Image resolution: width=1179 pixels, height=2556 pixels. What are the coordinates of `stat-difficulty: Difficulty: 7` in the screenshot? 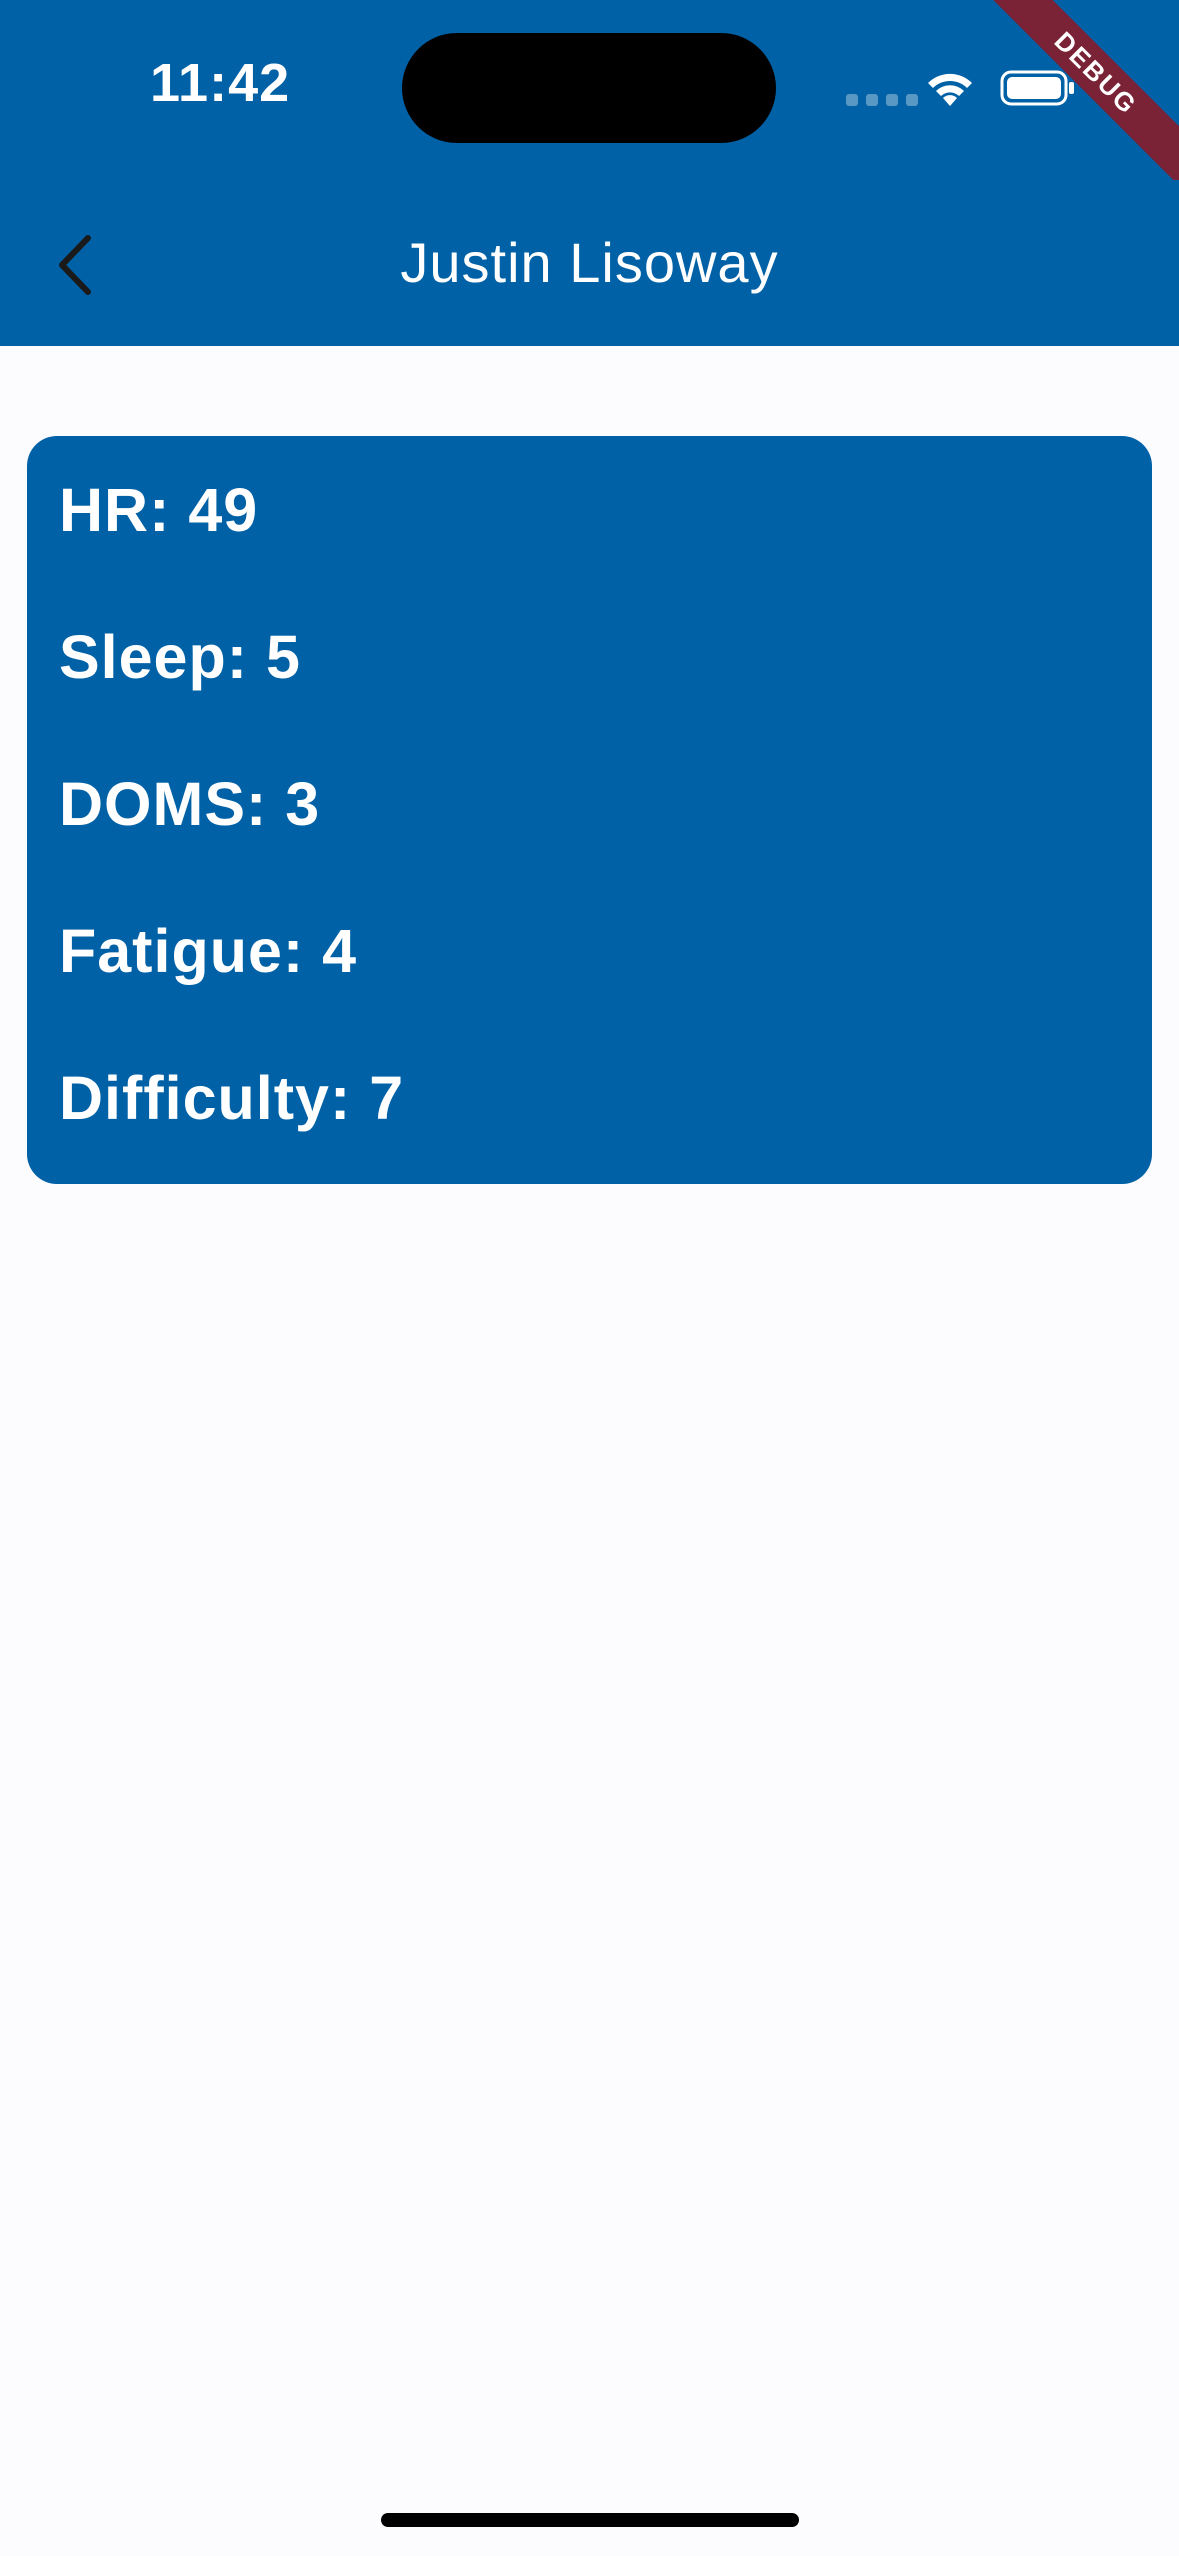 It's located at (232, 1098).